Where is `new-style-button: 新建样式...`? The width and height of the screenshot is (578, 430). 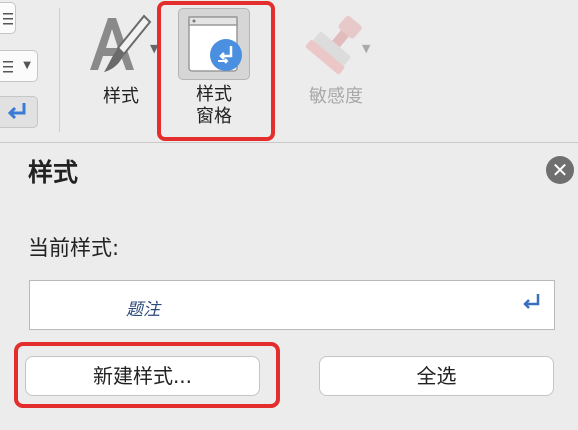 new-style-button: 新建样式... is located at coordinates (142, 376).